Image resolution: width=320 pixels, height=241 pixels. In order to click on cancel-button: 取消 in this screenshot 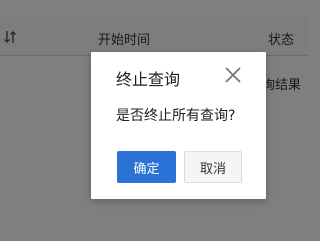, I will do `click(213, 167)`.